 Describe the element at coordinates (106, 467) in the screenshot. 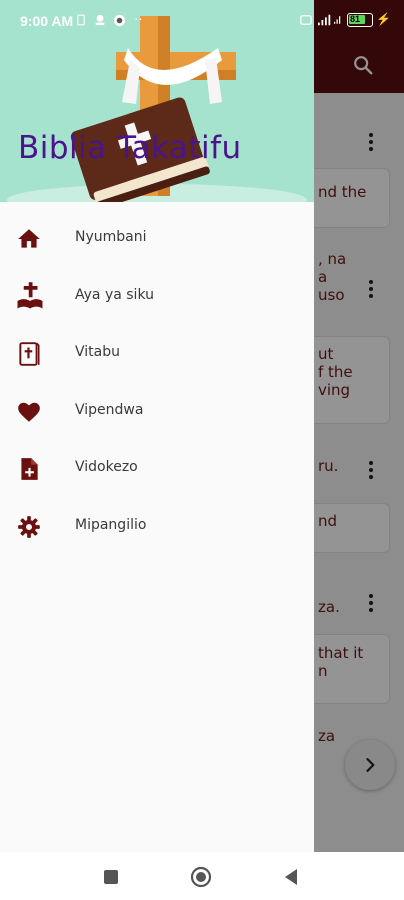

I see `menu-label: Vidokezo` at that location.